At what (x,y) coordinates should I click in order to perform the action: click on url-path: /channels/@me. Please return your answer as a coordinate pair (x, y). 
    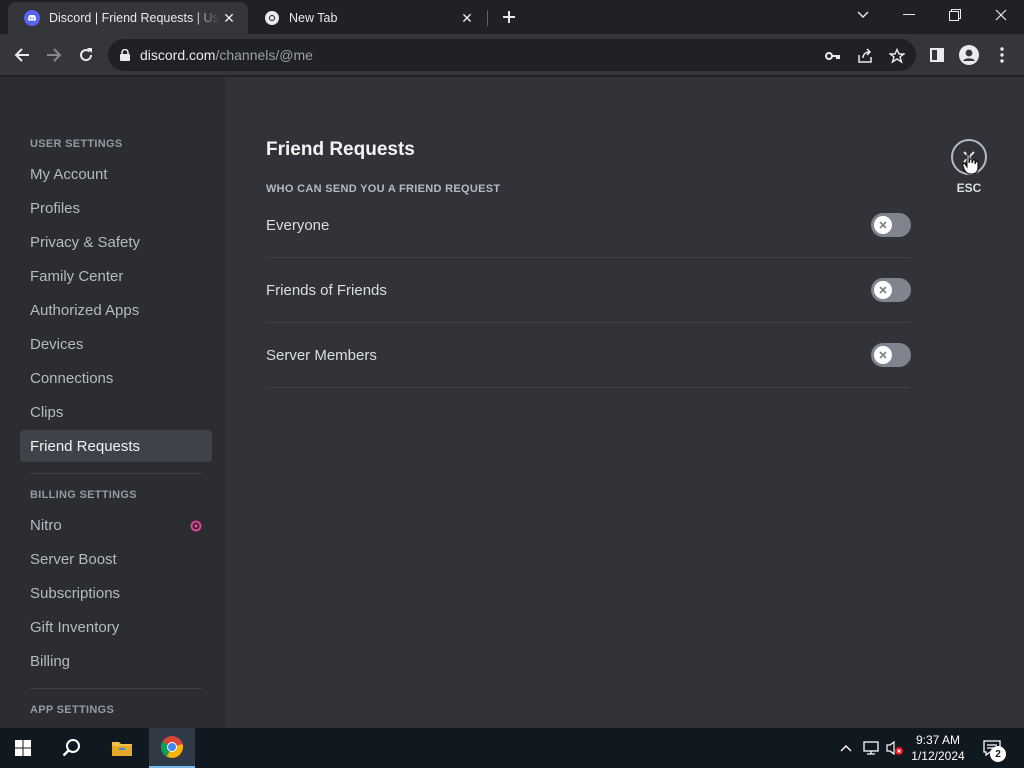
    Looking at the image, I should click on (264, 55).